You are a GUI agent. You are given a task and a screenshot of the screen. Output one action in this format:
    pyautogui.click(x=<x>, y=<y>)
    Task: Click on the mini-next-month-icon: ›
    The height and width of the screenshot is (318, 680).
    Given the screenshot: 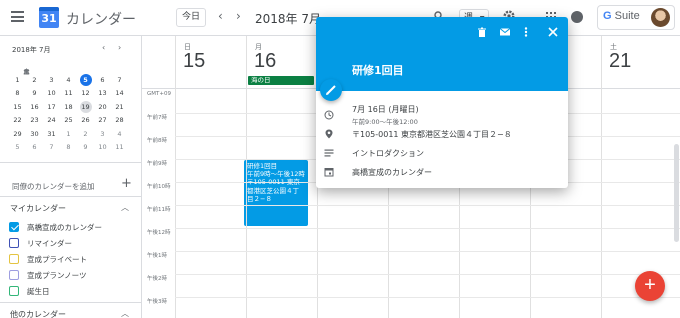 What is the action you would take?
    pyautogui.click(x=119, y=47)
    